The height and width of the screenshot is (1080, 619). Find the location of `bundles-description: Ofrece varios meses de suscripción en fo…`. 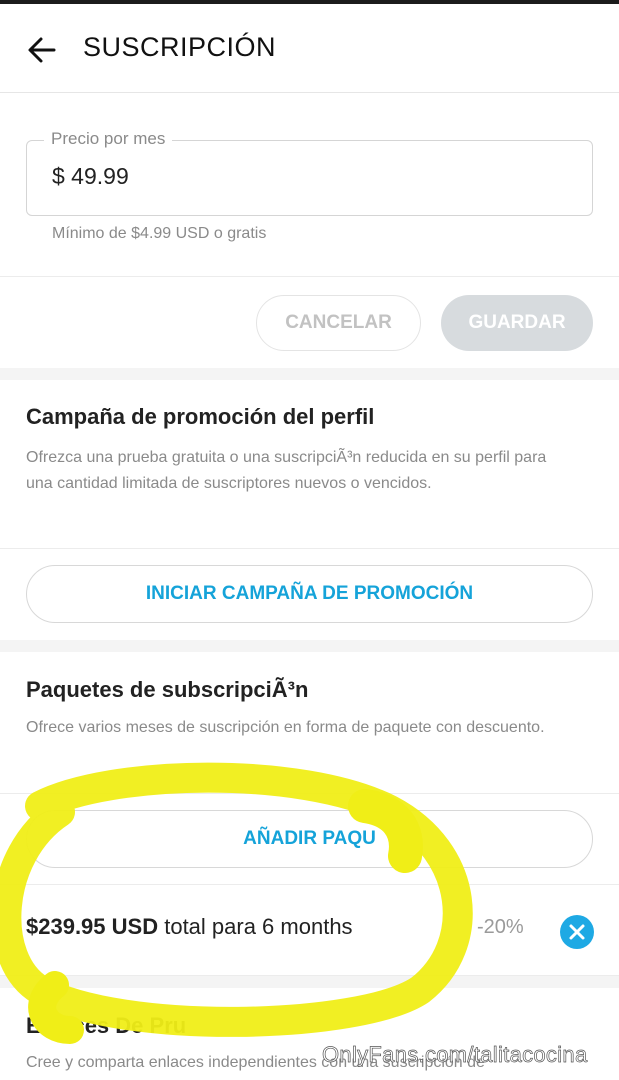

bundles-description: Ofrece varios meses de suscripción en fo… is located at coordinates (285, 727).